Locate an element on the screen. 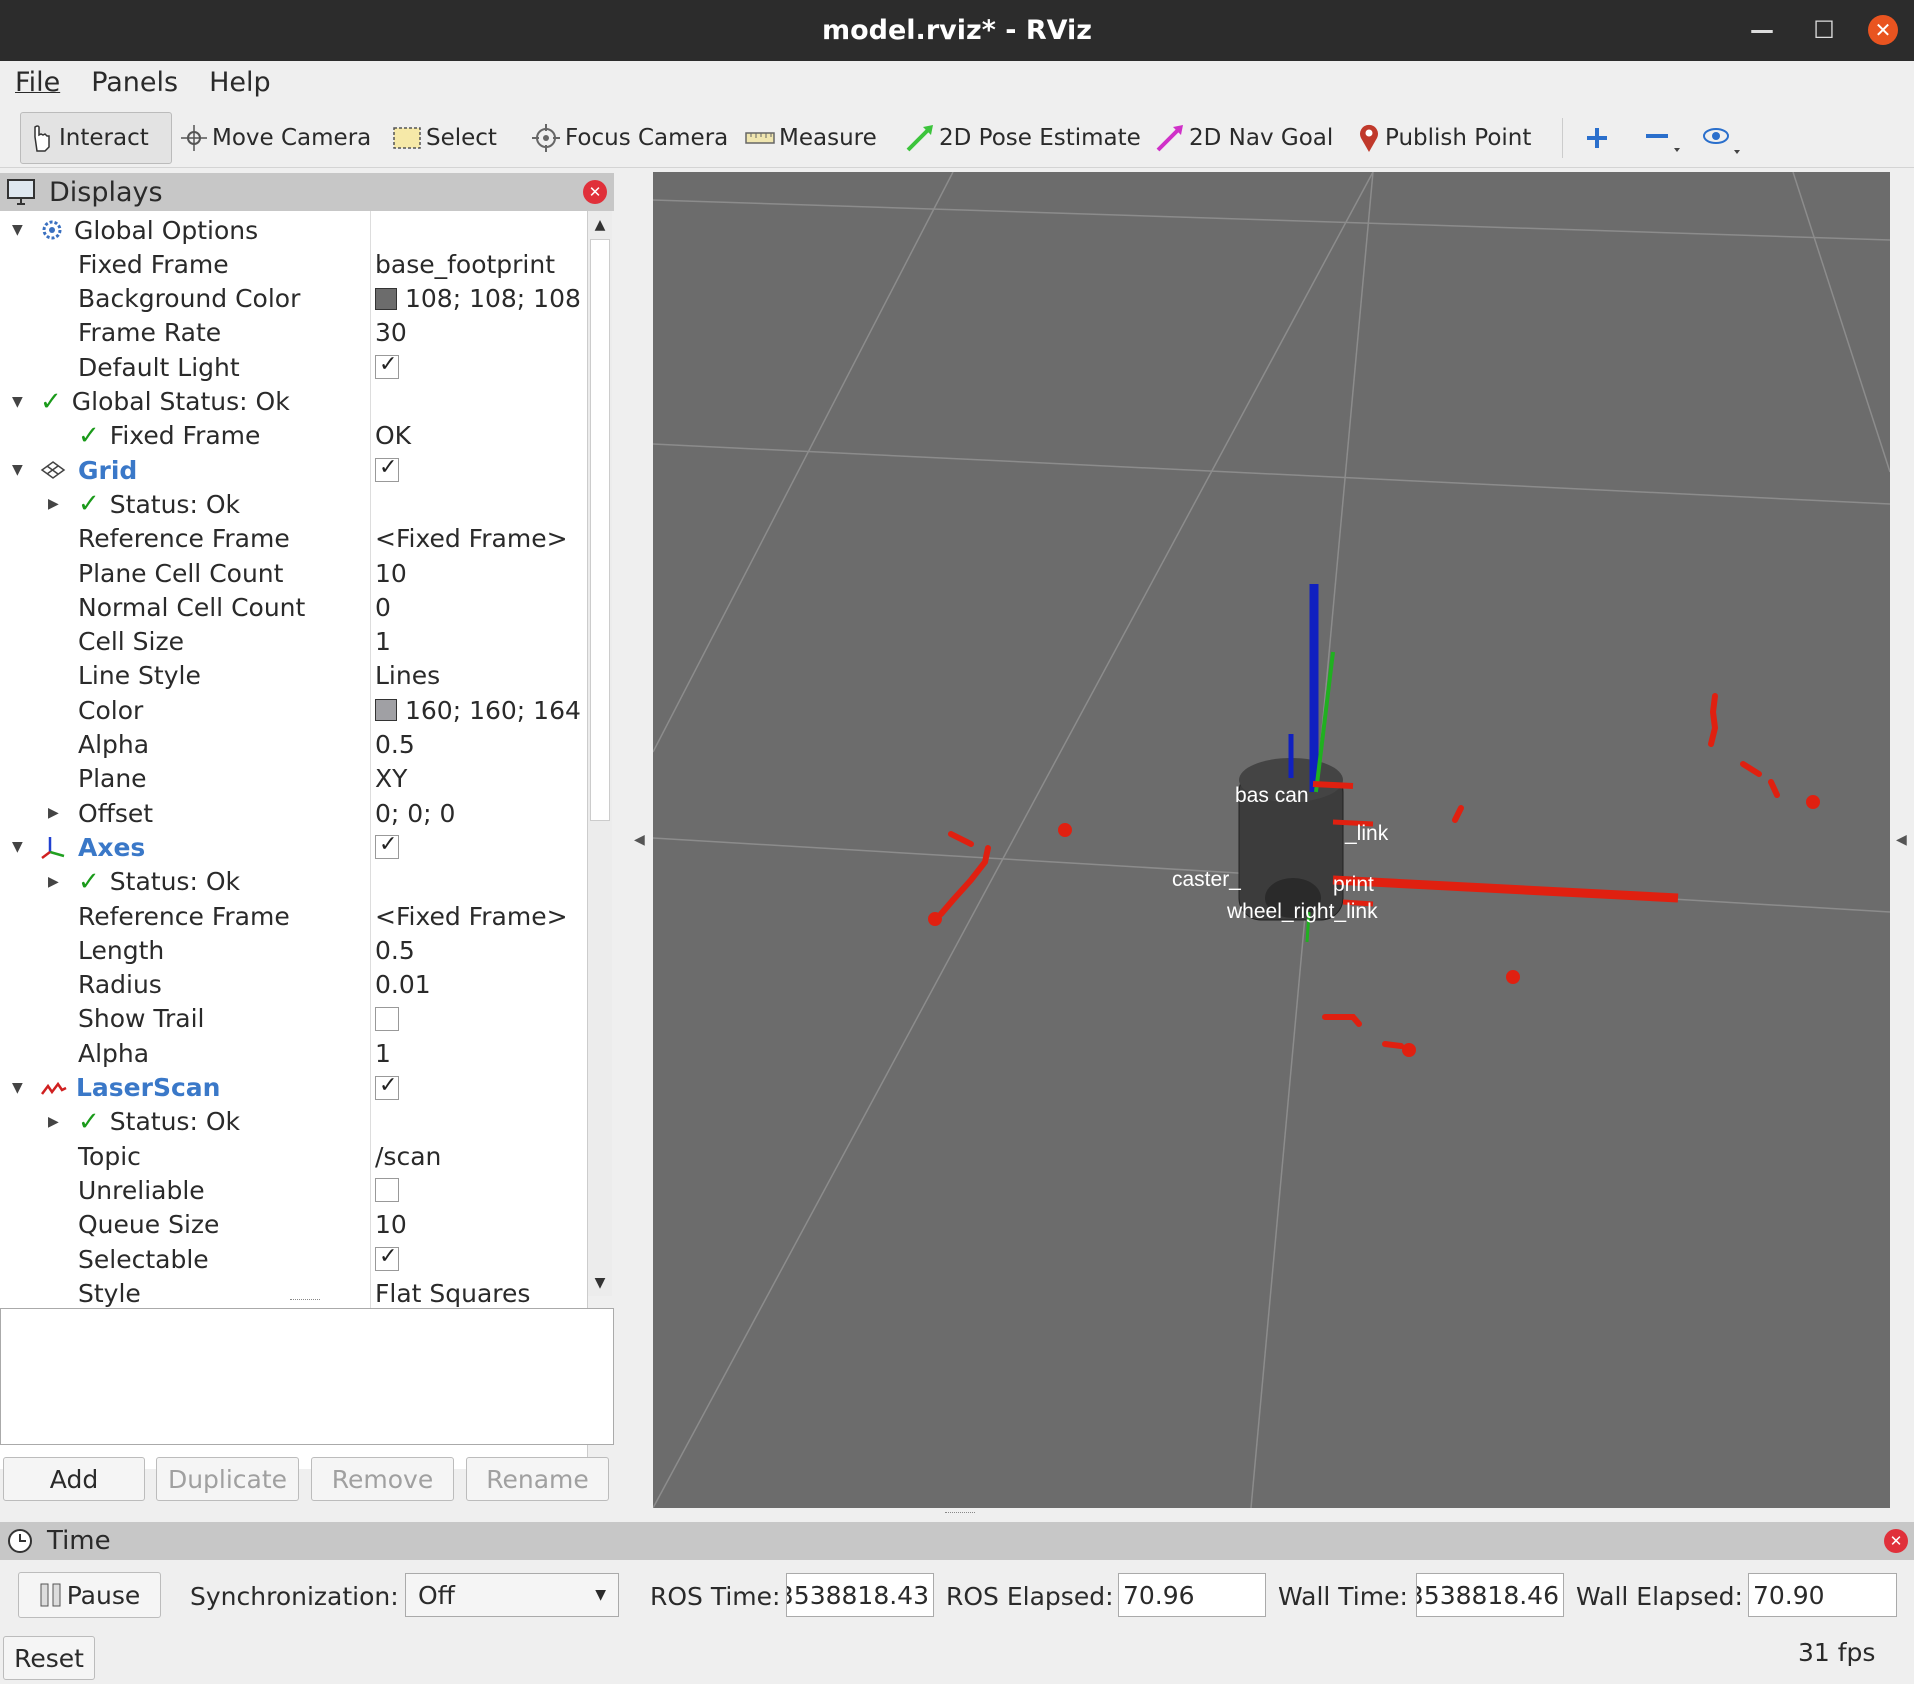 The width and height of the screenshot is (1914, 1684). tree-row-value: /scan is located at coordinates (408, 1156).